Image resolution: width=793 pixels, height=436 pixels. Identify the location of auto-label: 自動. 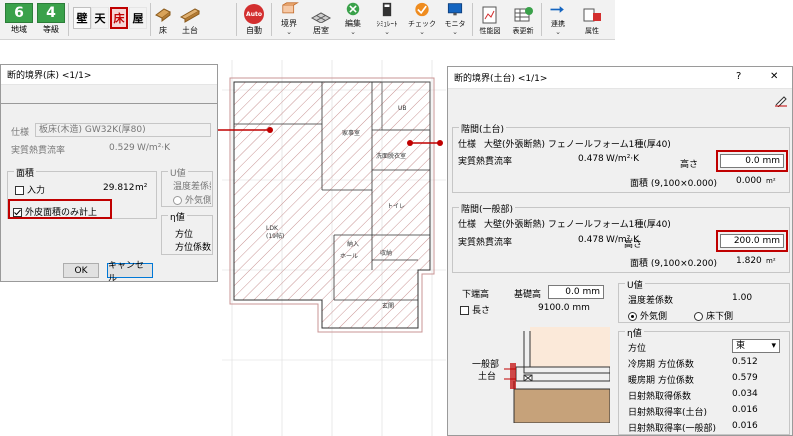
(254, 30).